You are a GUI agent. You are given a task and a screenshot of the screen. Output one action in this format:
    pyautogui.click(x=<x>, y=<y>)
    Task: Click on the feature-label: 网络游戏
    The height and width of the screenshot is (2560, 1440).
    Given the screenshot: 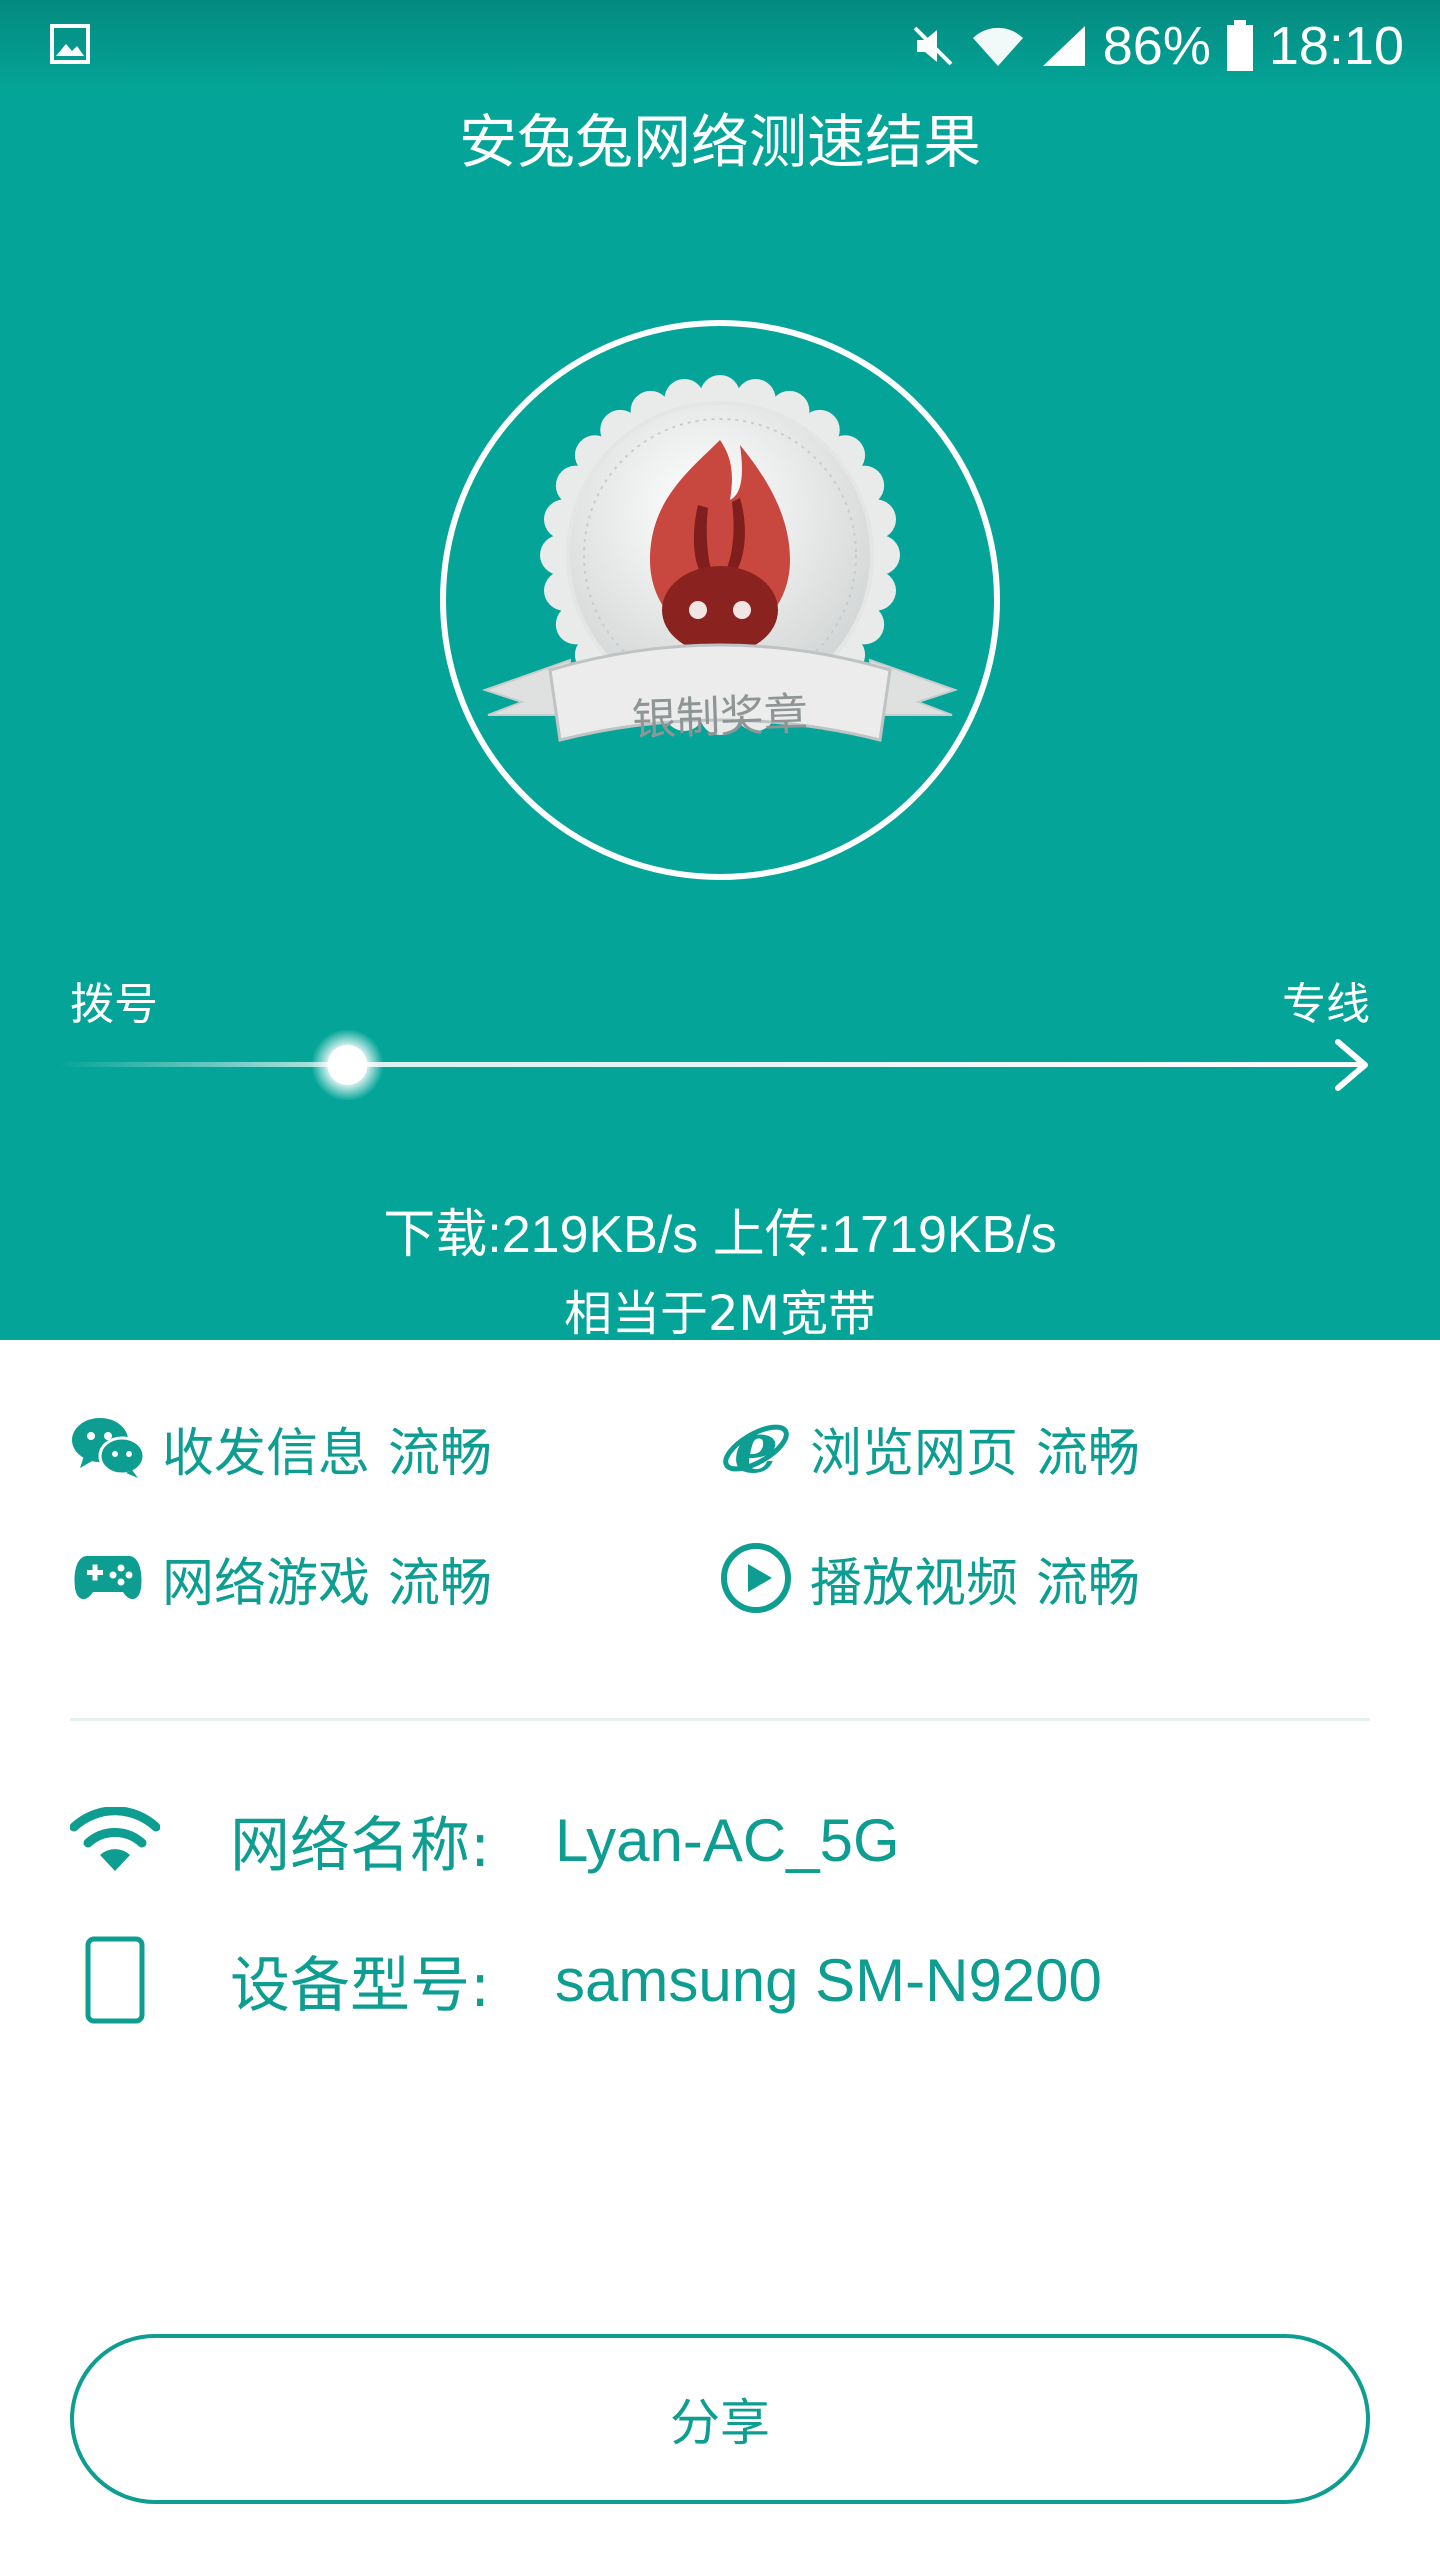 What is the action you would take?
    pyautogui.click(x=266, y=1583)
    